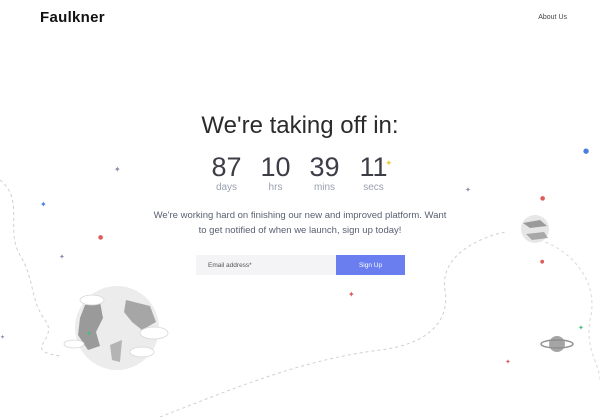 Image resolution: width=600 pixels, height=417 pixels. What do you see at coordinates (557, 344) in the screenshot?
I see `saturn-icon` at bounding box center [557, 344].